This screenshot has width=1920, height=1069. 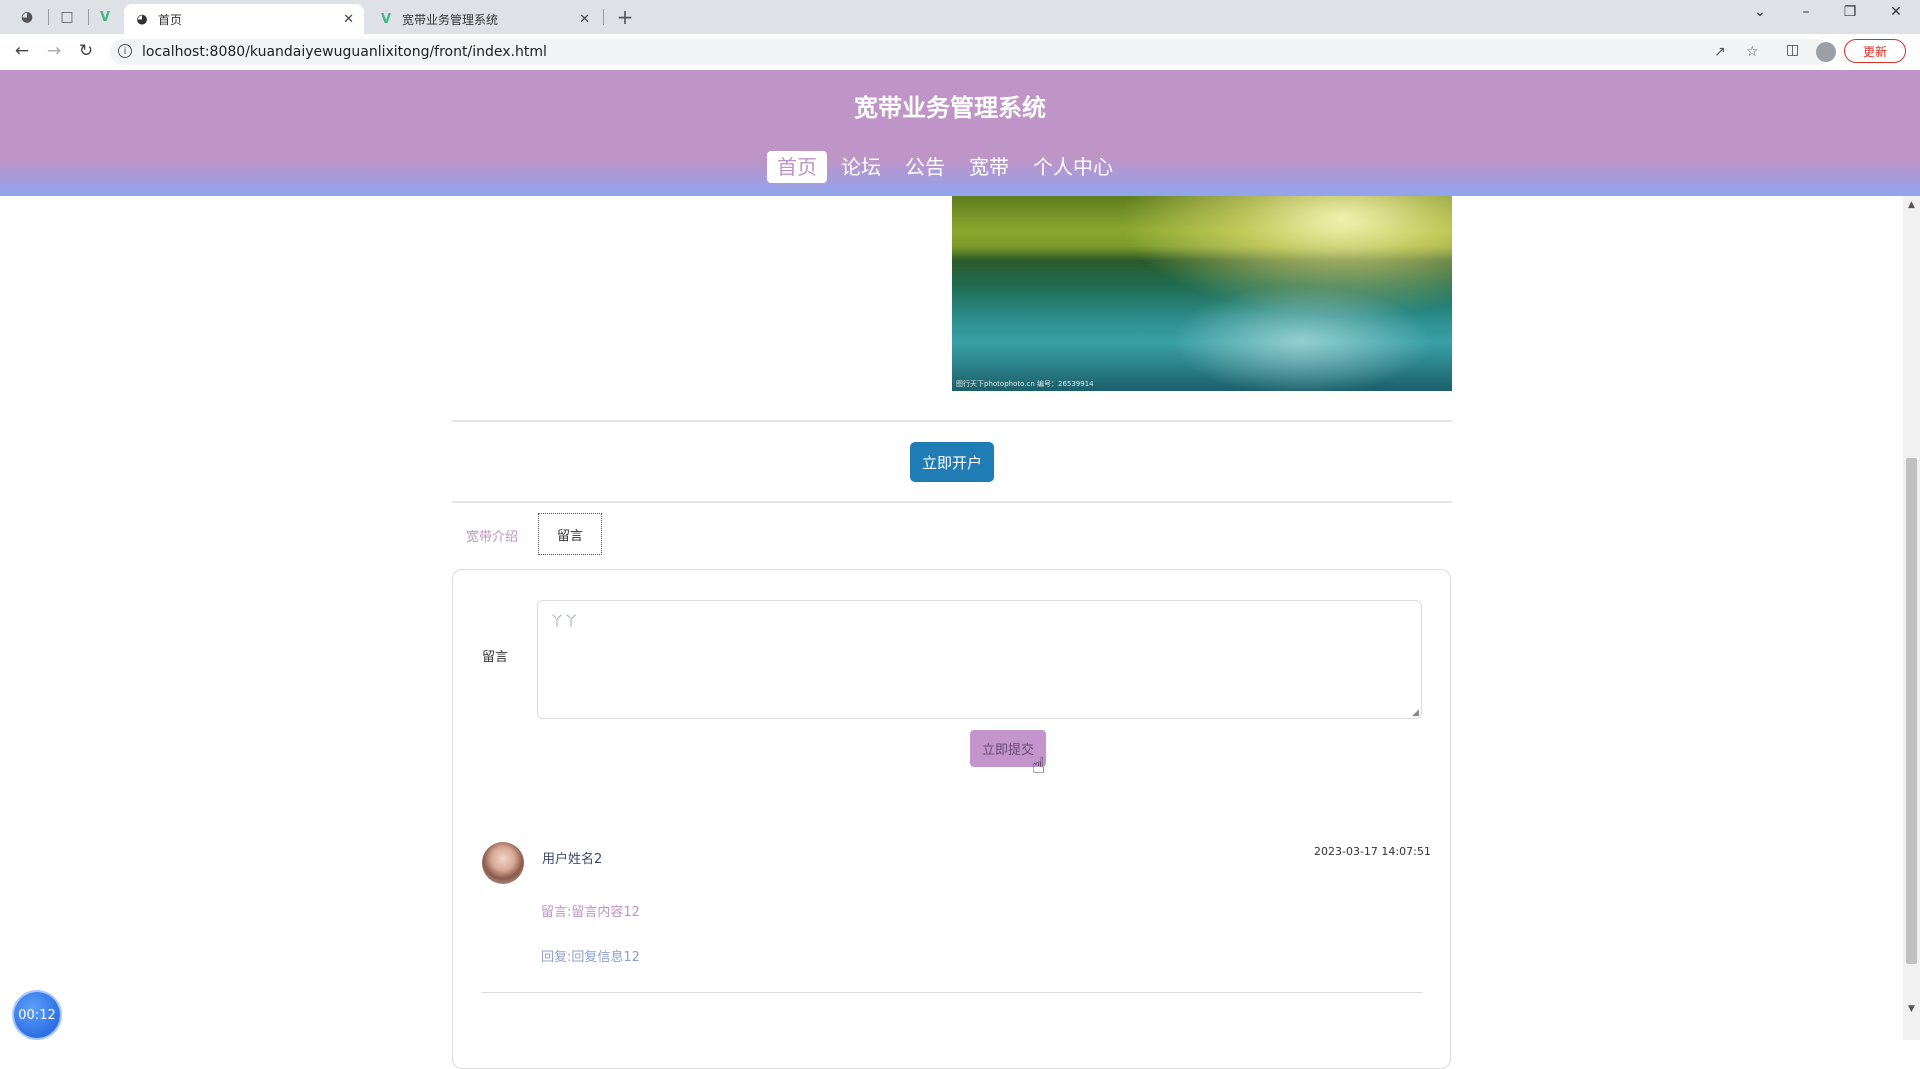 I want to click on scrollbar-thumb, so click(x=1911, y=711).